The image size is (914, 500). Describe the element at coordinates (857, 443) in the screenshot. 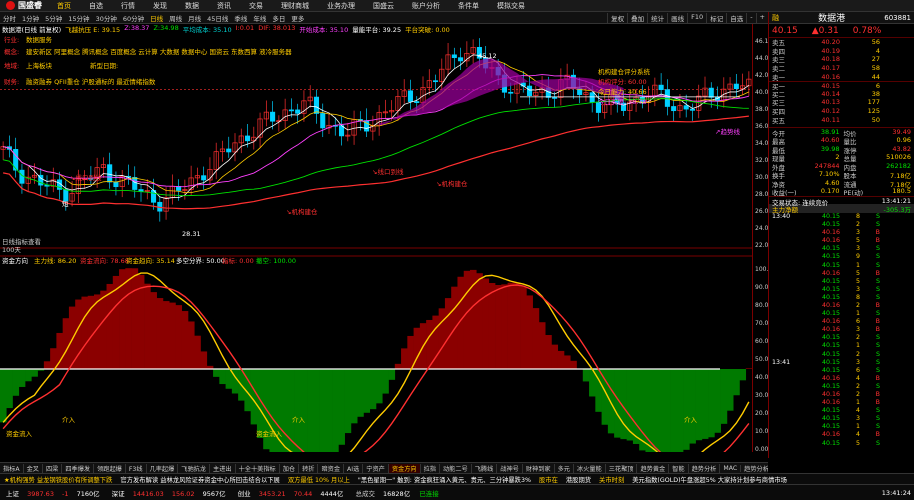

I see `tick-volume: 5` at that location.